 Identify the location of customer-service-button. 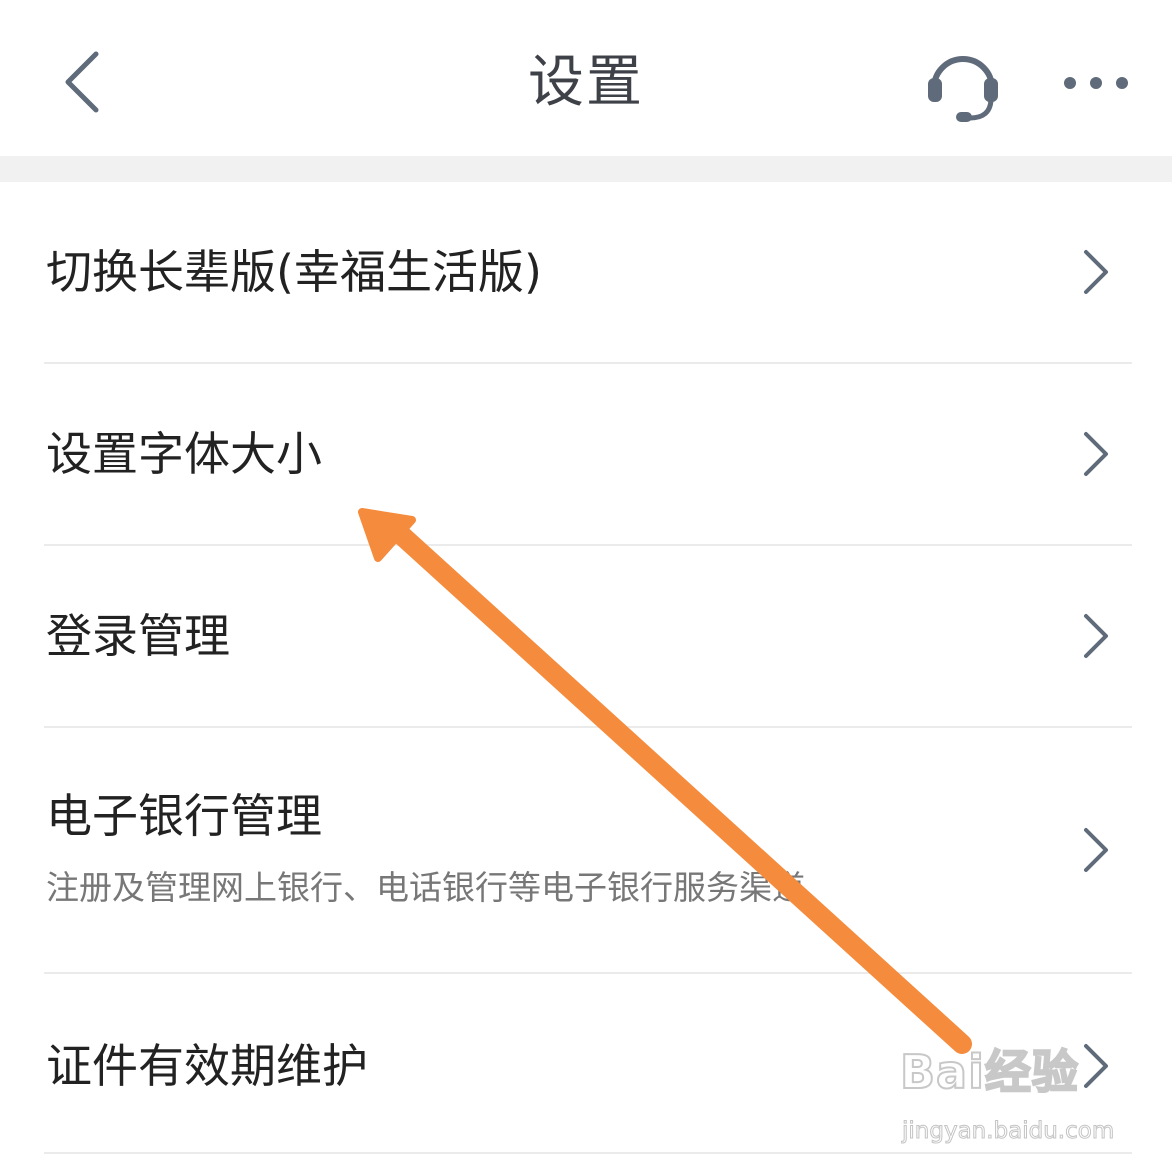
(963, 83).